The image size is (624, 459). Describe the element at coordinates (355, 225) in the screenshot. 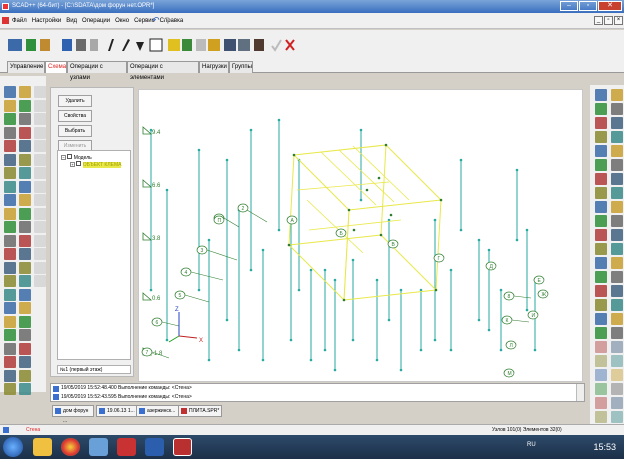

I see `frame-grid-line` at that location.